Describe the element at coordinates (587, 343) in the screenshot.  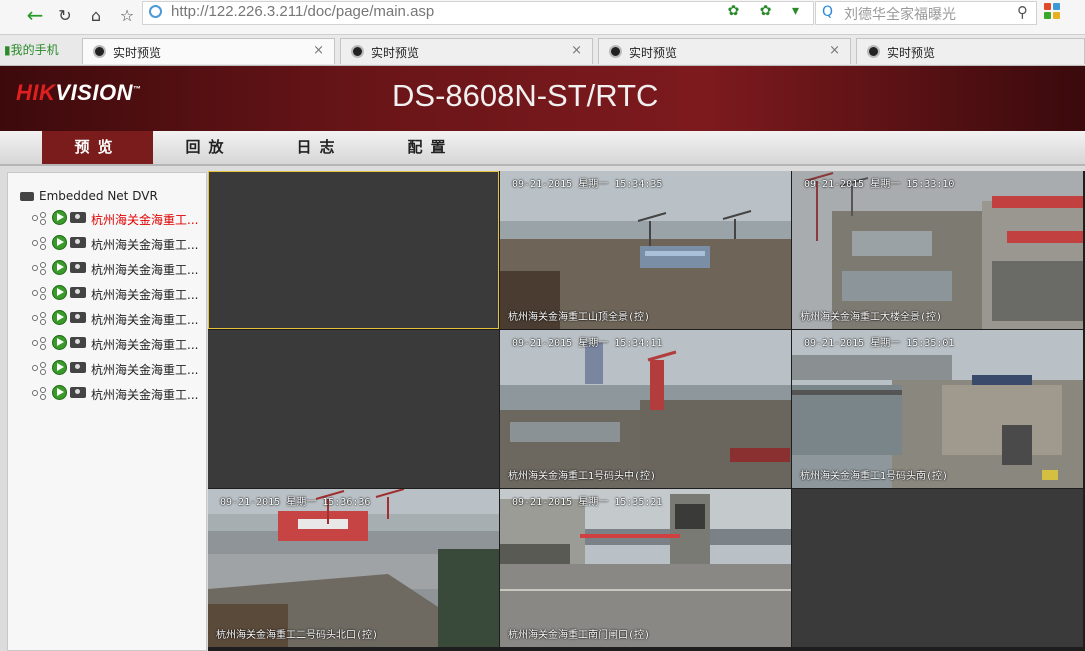
I see `osd-timestamp: 09-21-2015 星期一 15:34:11` at that location.